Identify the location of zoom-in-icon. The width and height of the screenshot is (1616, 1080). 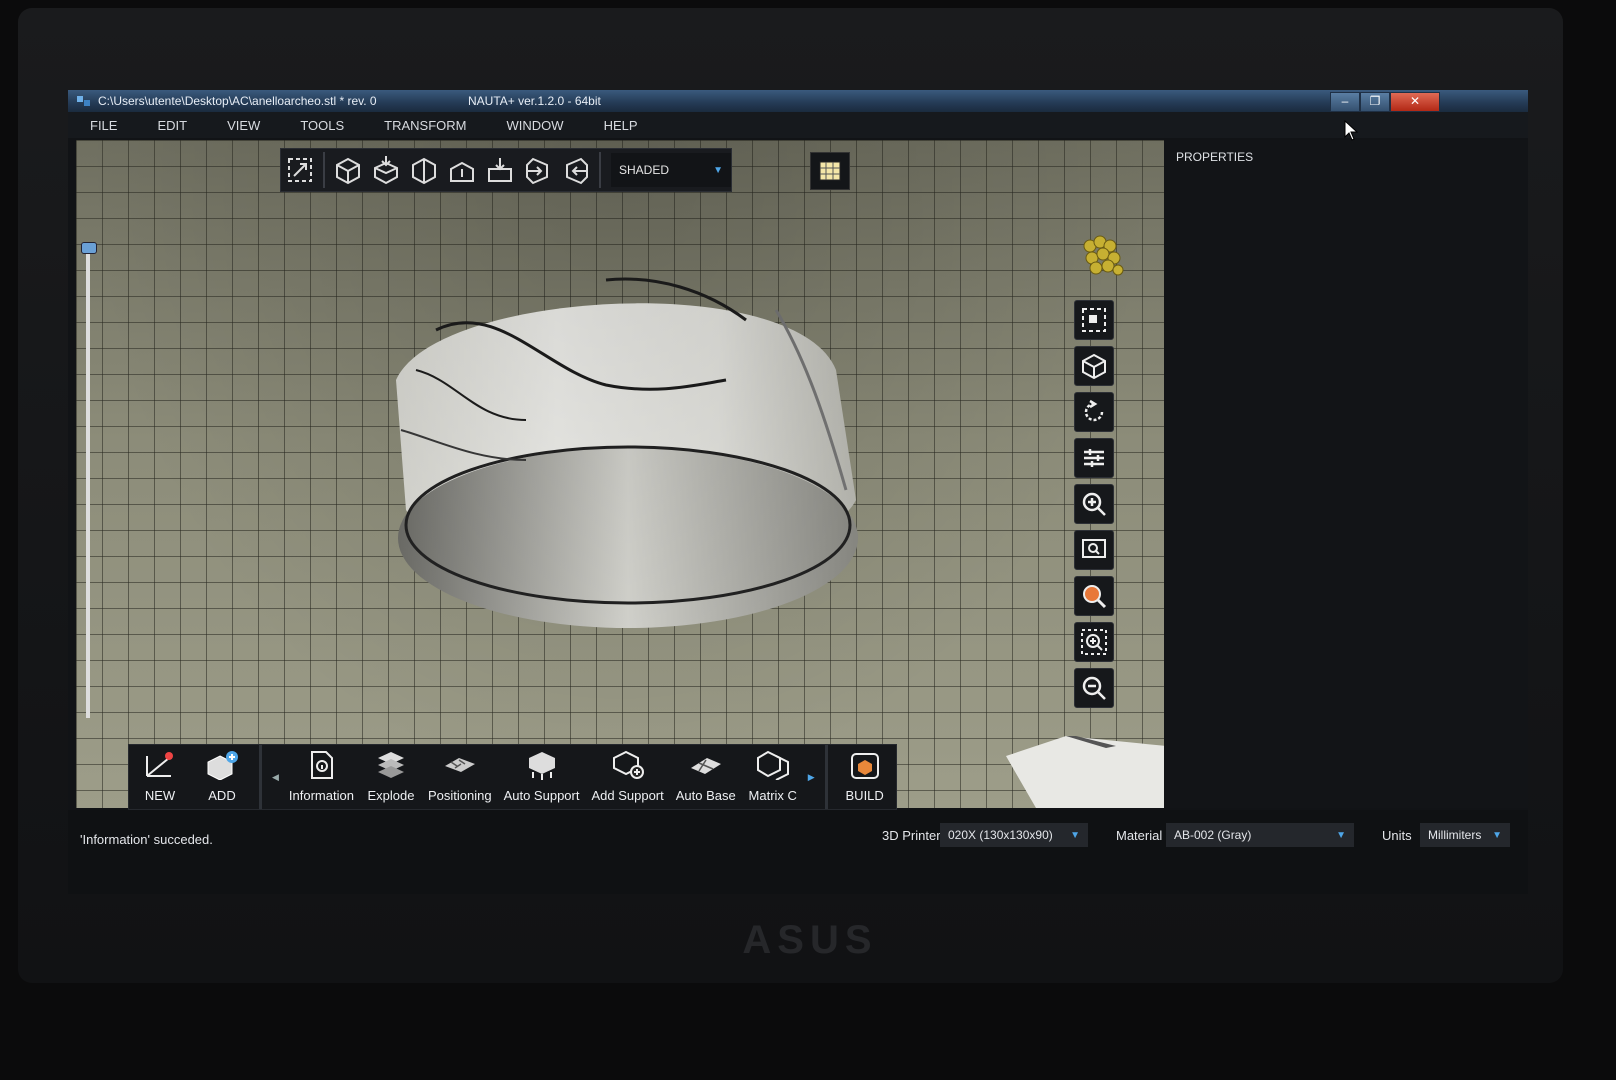
(1094, 504).